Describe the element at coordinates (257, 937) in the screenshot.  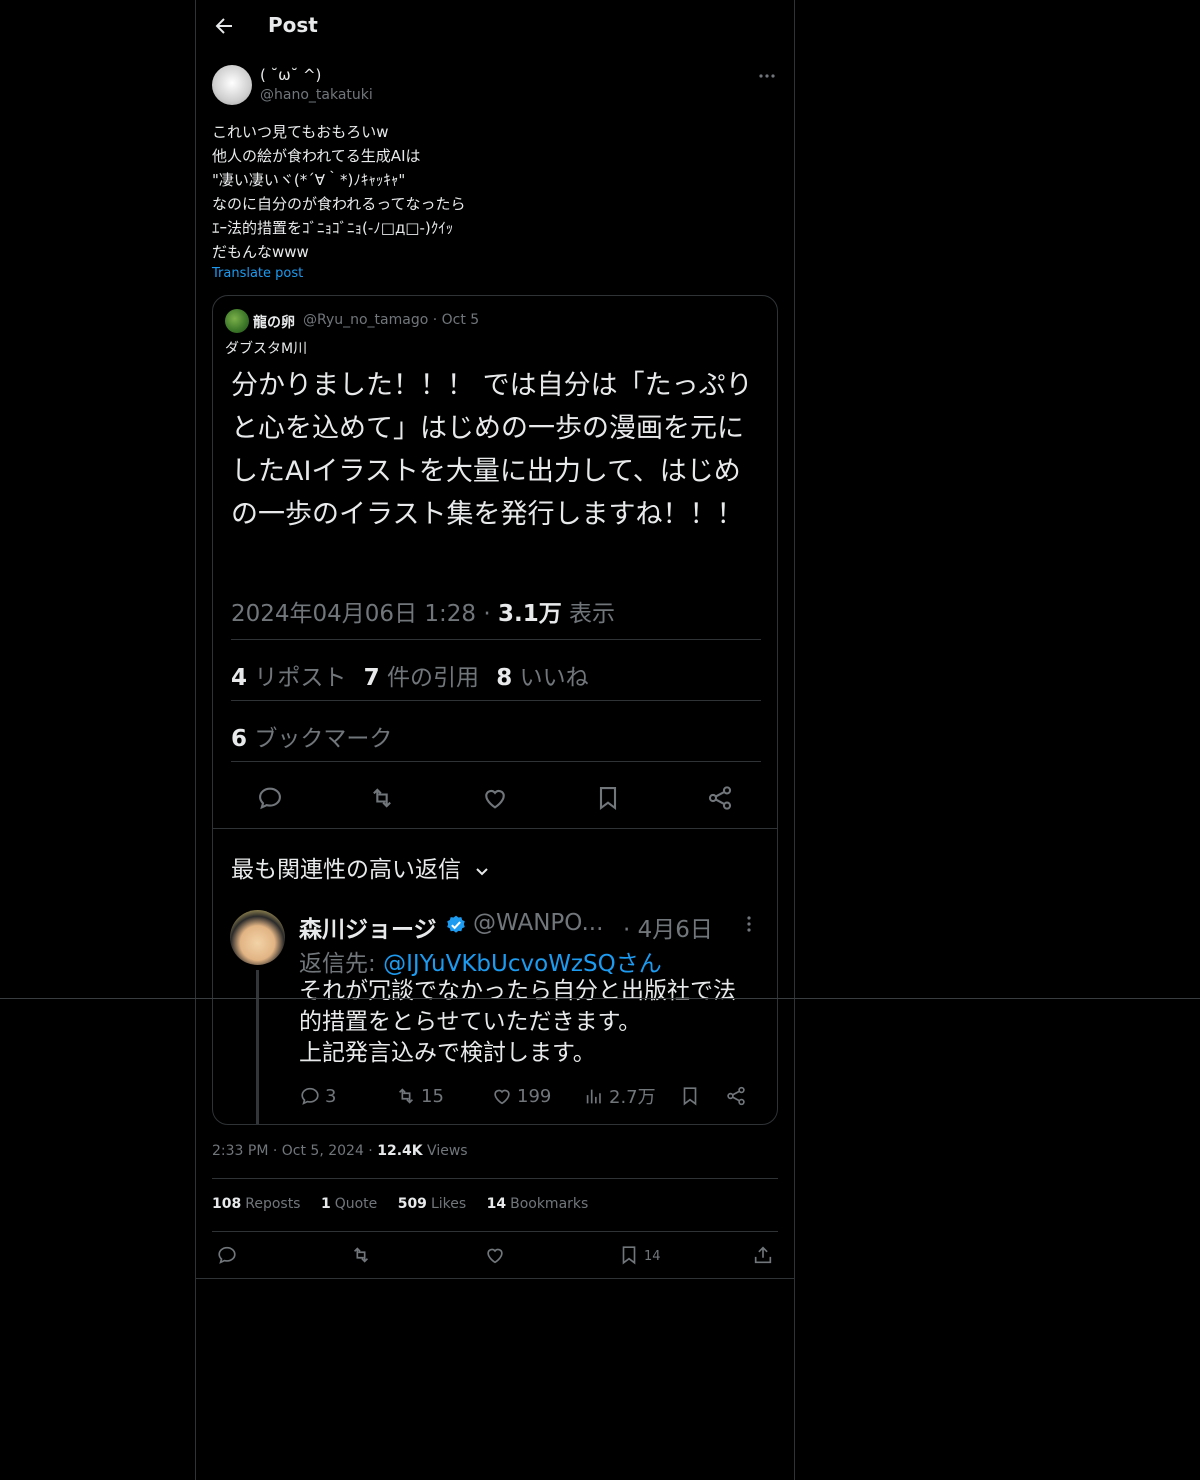
I see `reply-avatar` at that location.